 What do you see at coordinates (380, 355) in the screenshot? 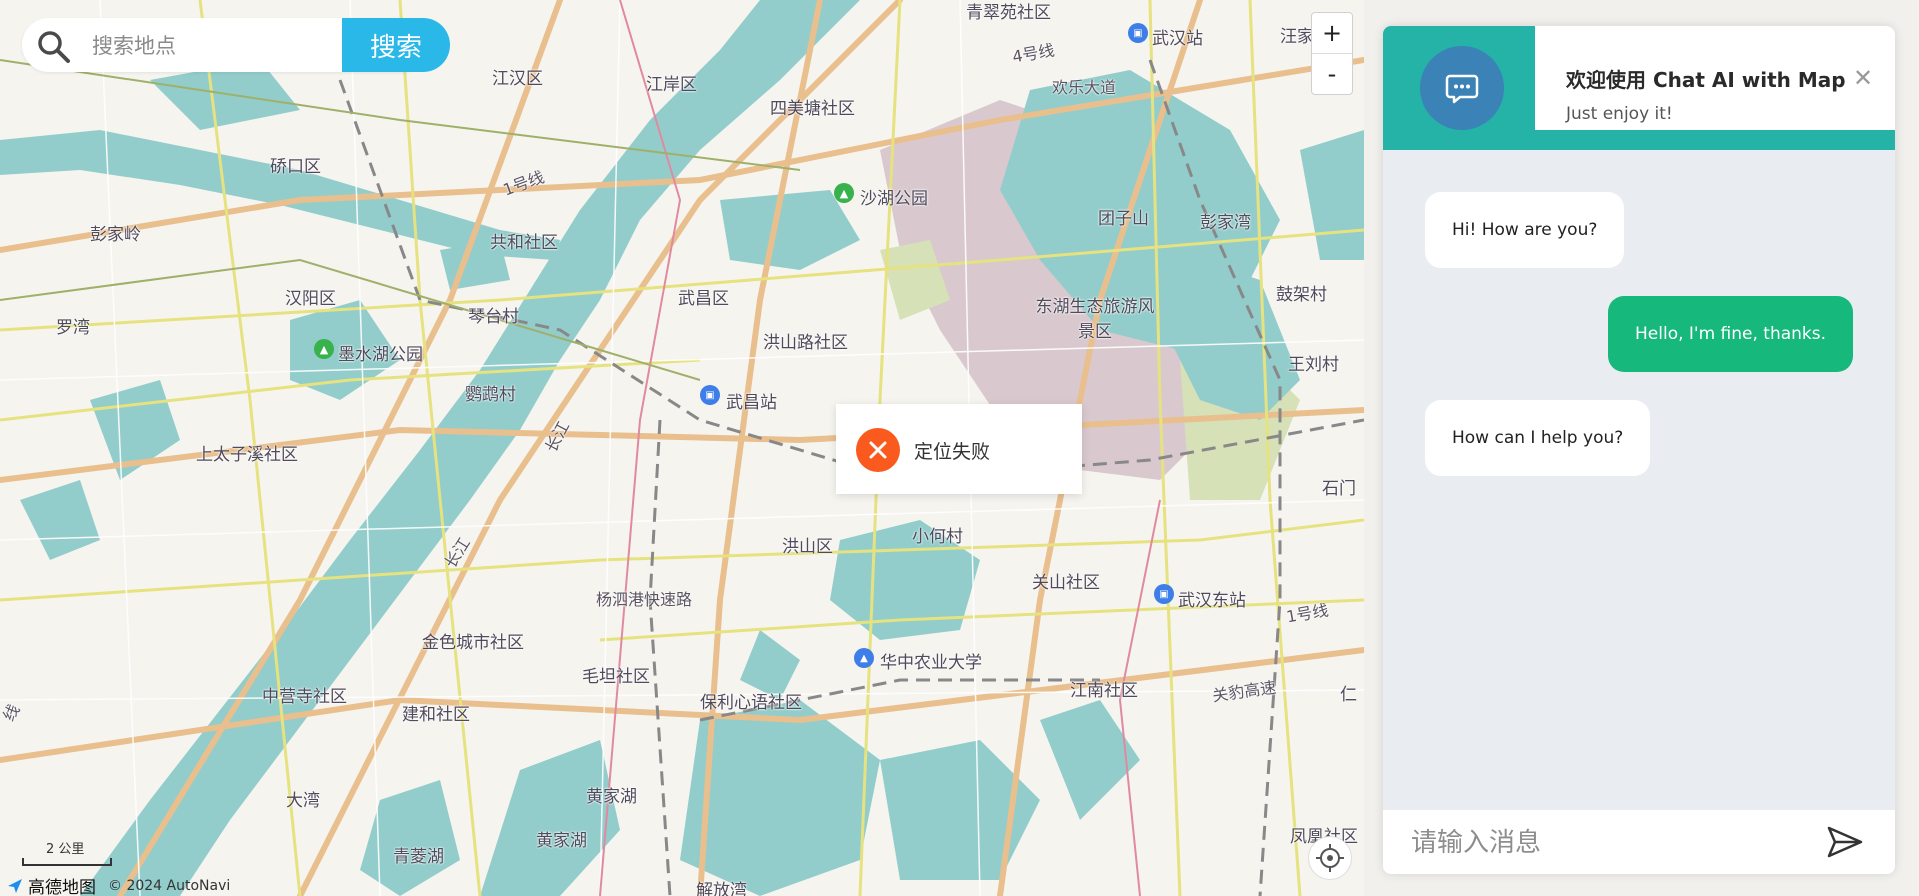
I see `map-label: 墨水湖公园` at bounding box center [380, 355].